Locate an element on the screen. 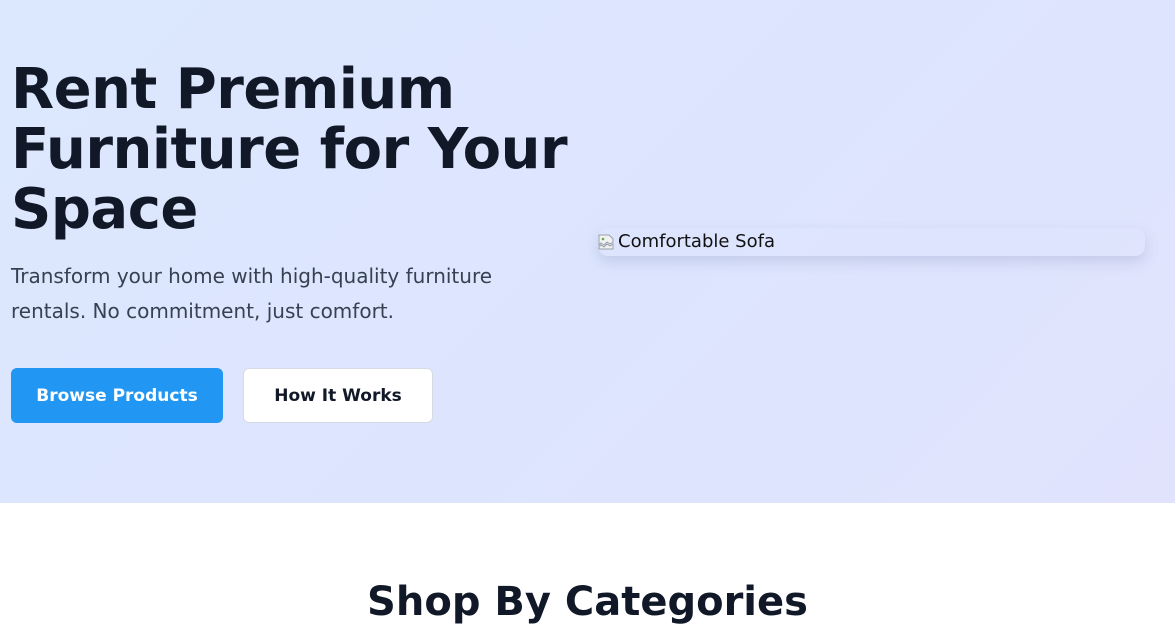 The width and height of the screenshot is (1175, 626). browse-products-button: Browse Products is located at coordinates (117, 395).